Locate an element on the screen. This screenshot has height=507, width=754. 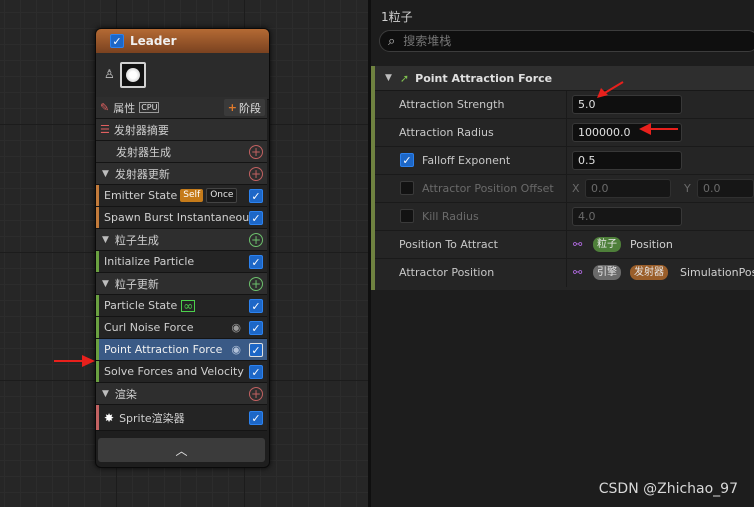
attraction-strength-input: 5.0 is located at coordinates (627, 104).